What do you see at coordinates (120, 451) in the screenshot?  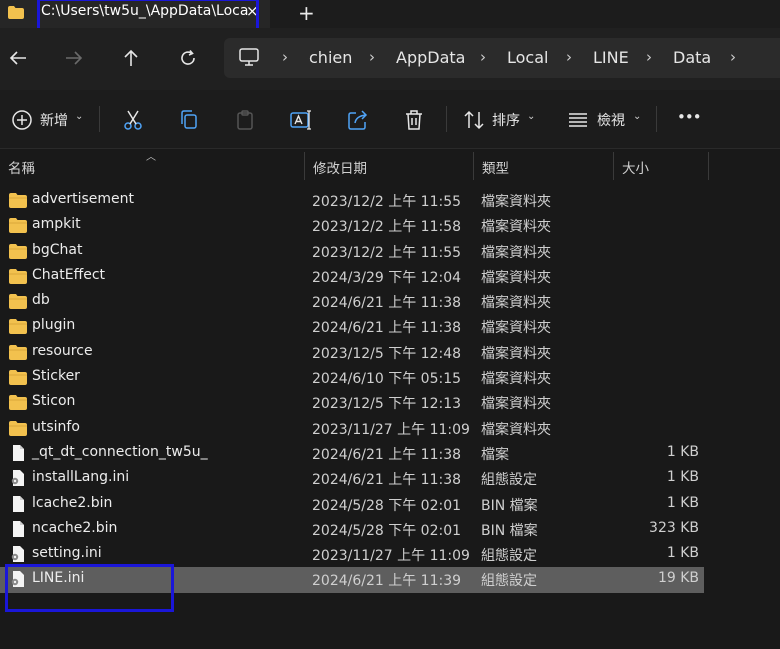 I see `file-name: _qt_dt_connection_tw5u_` at bounding box center [120, 451].